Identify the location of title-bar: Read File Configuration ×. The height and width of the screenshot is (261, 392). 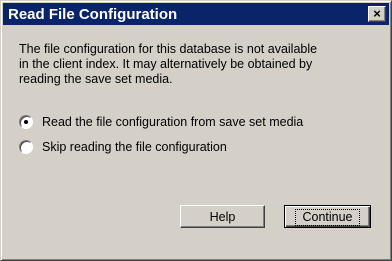
(196, 14).